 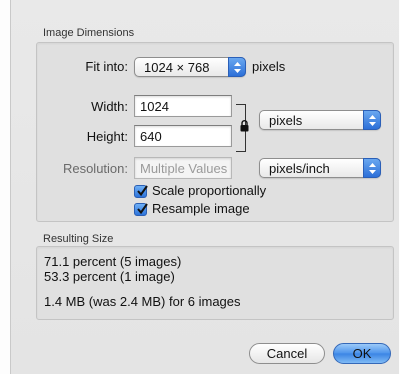 I want to click on resolution-unit-popup: pixels/inch, so click(x=320, y=168).